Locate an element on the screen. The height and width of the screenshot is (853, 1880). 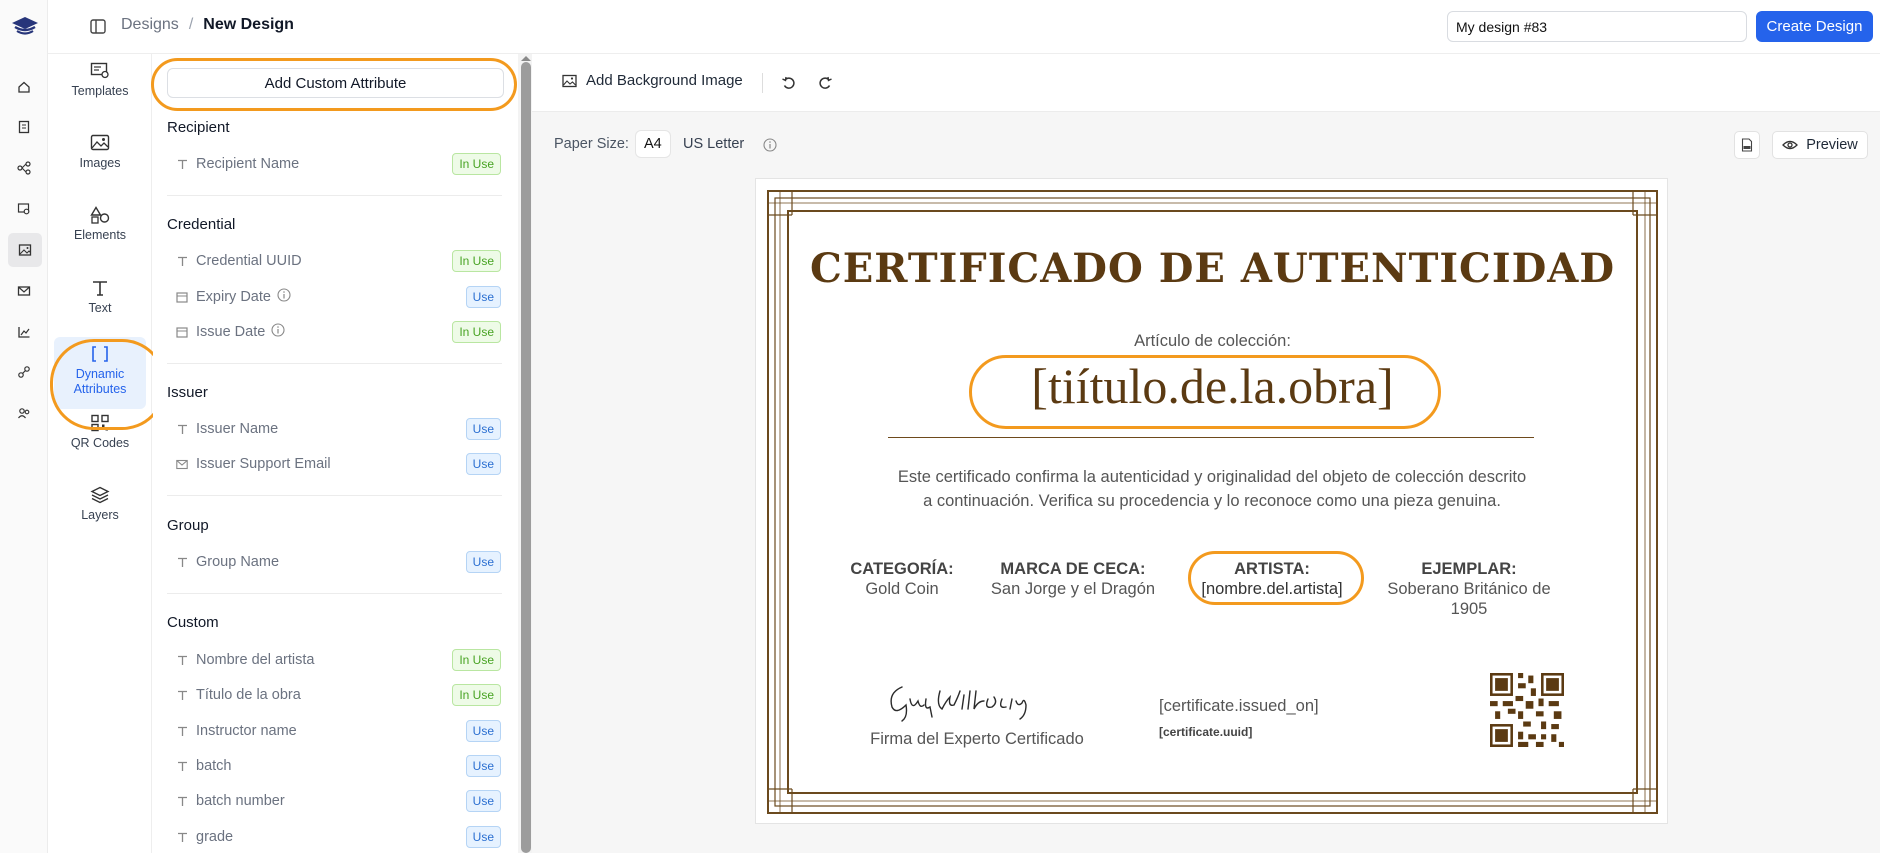
workflow-icon is located at coordinates (24, 168).